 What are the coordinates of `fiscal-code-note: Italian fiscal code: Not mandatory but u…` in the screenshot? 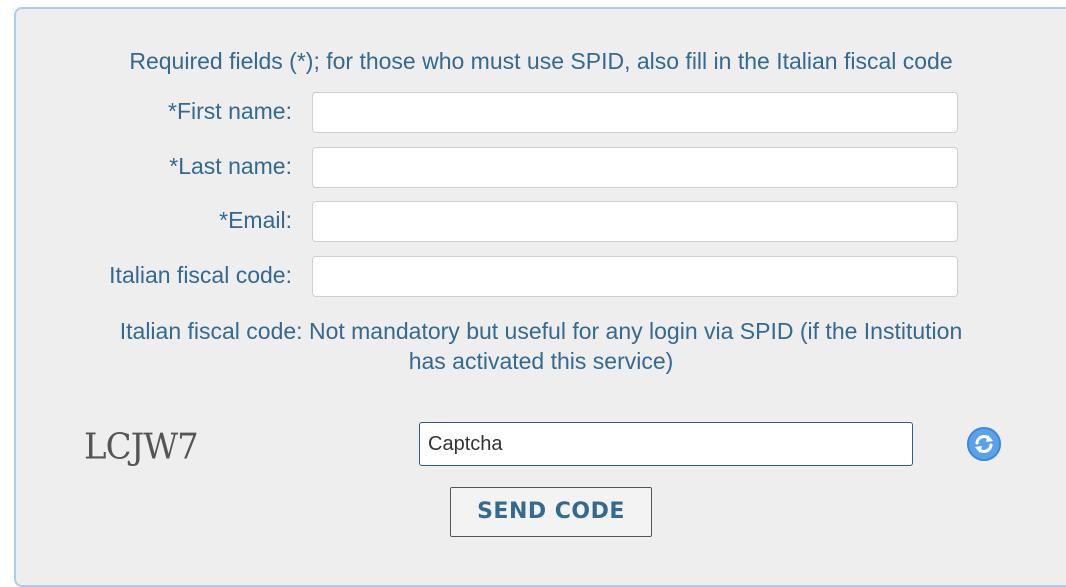 It's located at (541, 346).